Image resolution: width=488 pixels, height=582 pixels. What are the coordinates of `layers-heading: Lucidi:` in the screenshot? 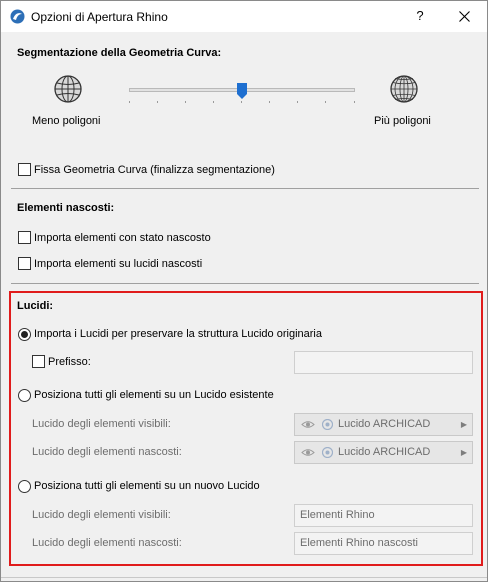 It's located at (35, 306).